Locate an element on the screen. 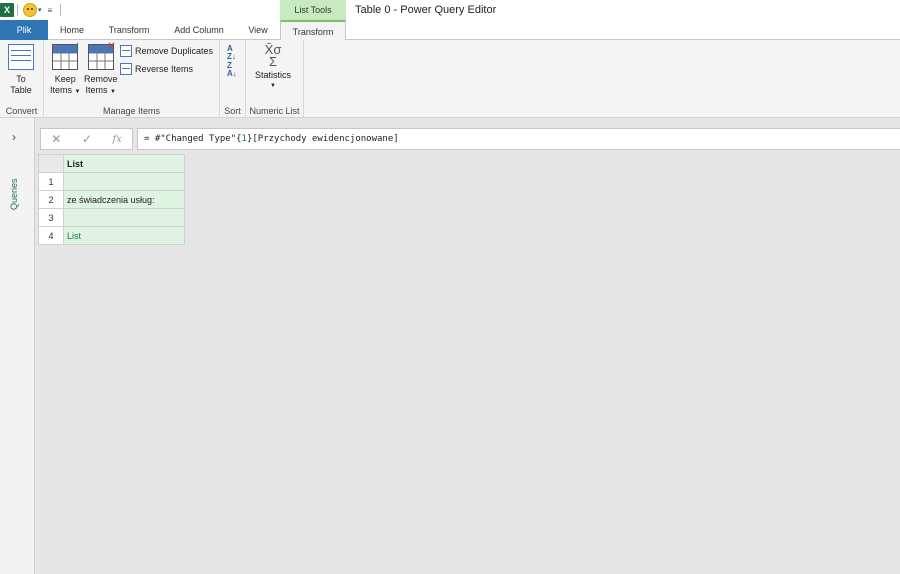 The height and width of the screenshot is (574, 900). chevron-right-icon: › is located at coordinates (14, 137).